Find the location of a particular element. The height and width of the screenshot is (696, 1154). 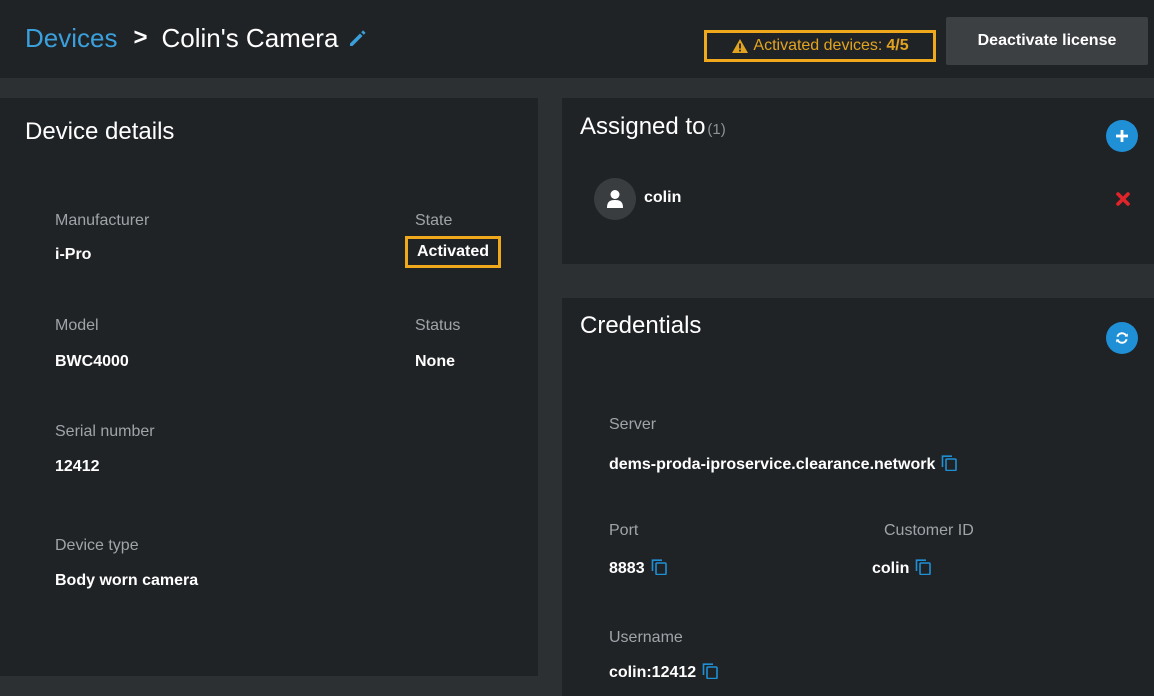

close-icon is located at coordinates (1123, 199).